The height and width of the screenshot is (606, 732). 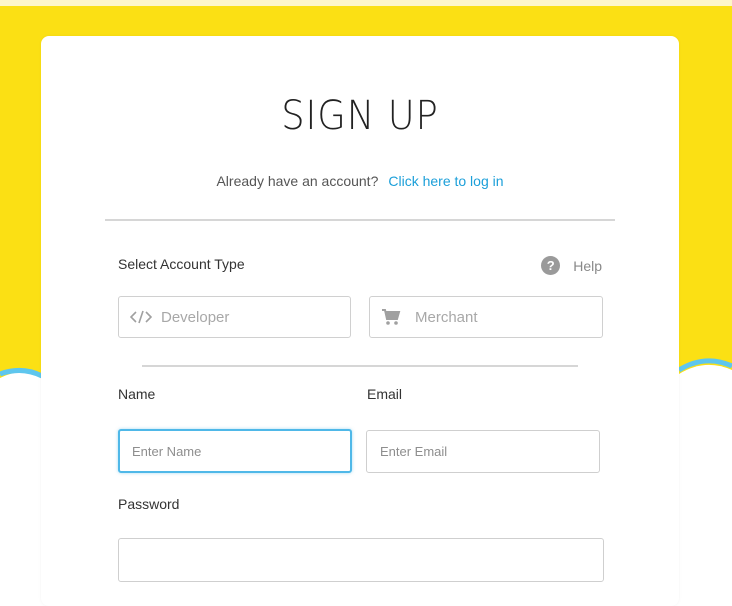 I want to click on developer-option-button: Developer, so click(x=234, y=317).